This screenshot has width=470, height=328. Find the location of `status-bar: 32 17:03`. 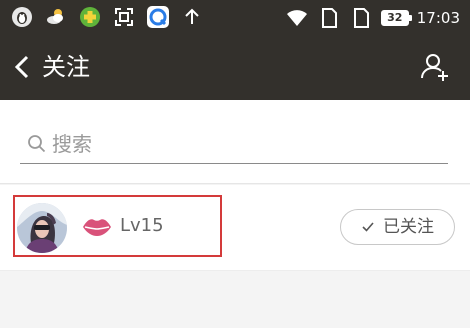

status-bar: 32 17:03 is located at coordinates (235, 17).